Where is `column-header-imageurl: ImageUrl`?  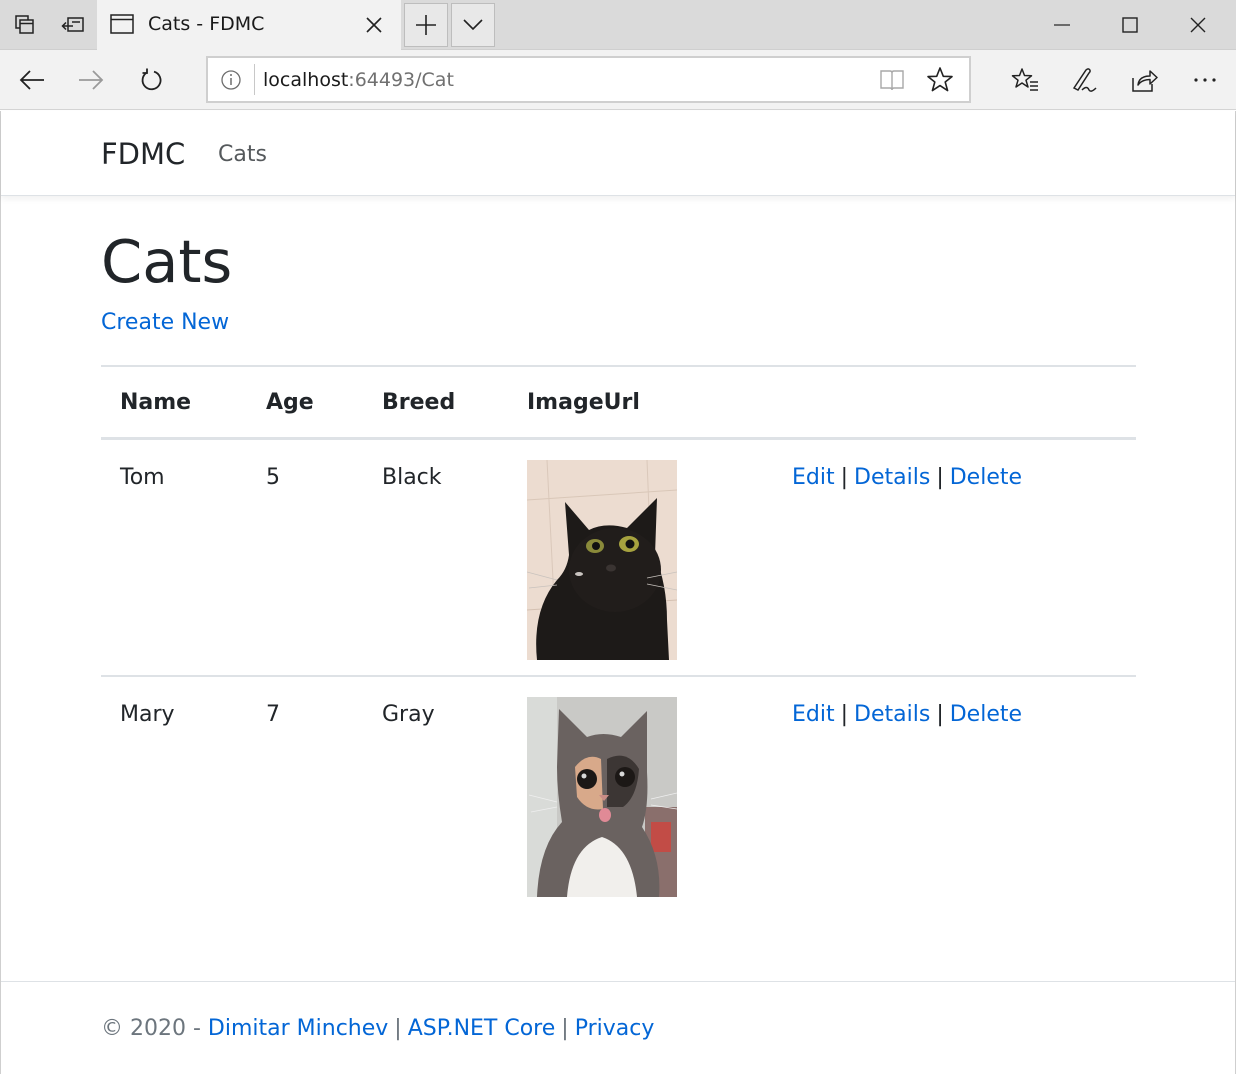 column-header-imageurl: ImageUrl is located at coordinates (583, 402).